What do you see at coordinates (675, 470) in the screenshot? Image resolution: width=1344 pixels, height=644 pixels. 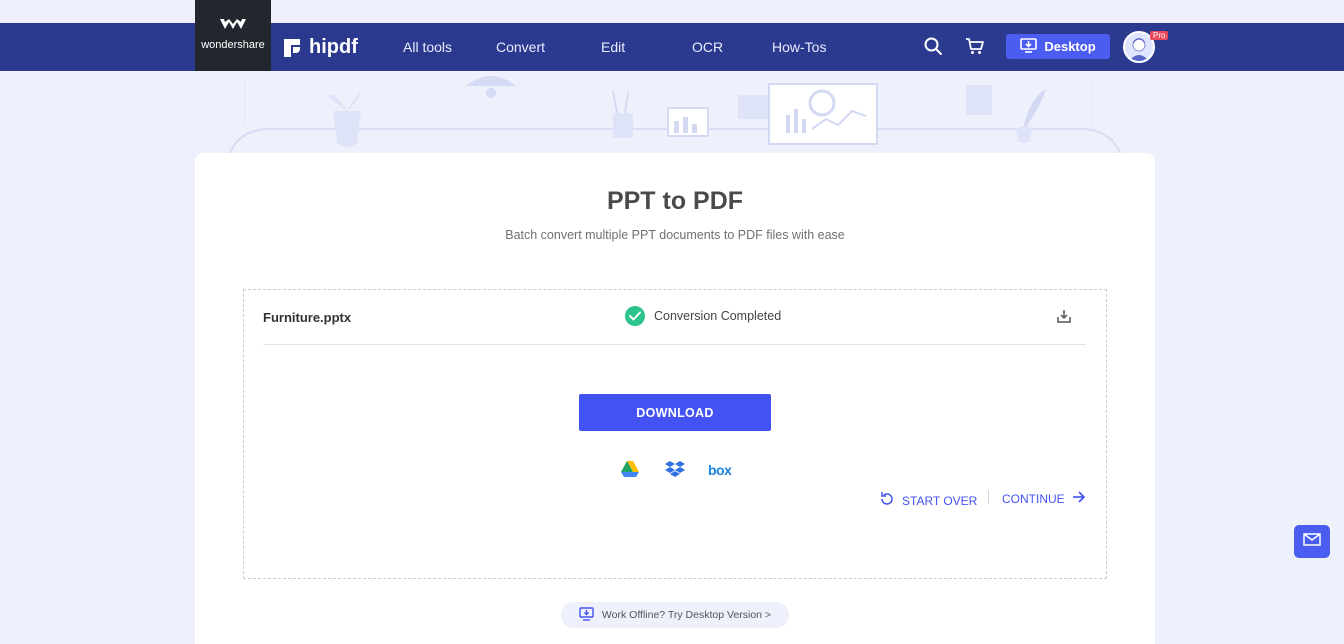 I see `dropbox-icon` at bounding box center [675, 470].